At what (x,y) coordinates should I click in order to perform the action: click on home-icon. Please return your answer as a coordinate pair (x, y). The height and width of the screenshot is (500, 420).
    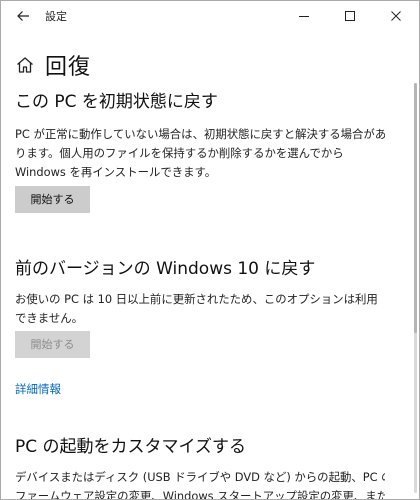
    Looking at the image, I should click on (25, 65).